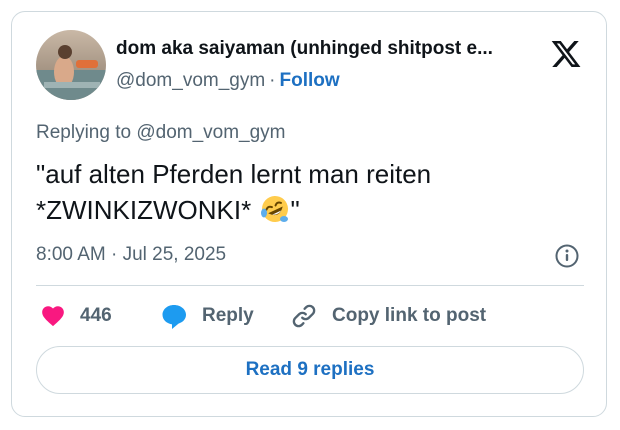  Describe the element at coordinates (71, 65) in the screenshot. I see `avatar` at that location.